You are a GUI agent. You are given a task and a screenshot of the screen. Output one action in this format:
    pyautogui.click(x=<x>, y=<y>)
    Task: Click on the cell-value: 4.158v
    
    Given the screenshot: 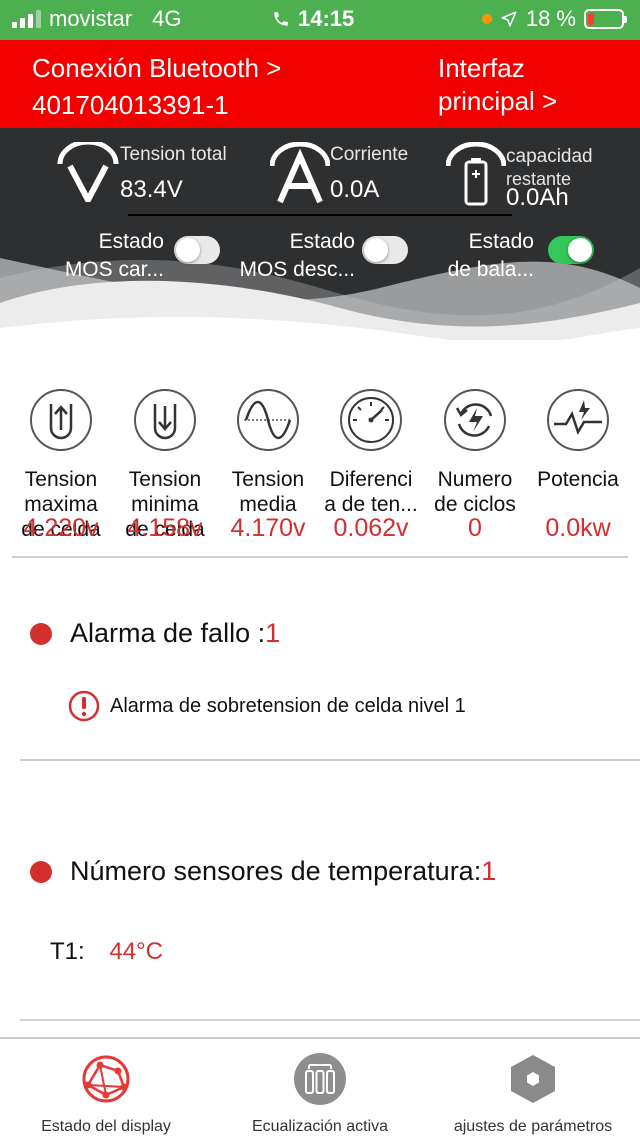 What is the action you would take?
    pyautogui.click(x=165, y=528)
    